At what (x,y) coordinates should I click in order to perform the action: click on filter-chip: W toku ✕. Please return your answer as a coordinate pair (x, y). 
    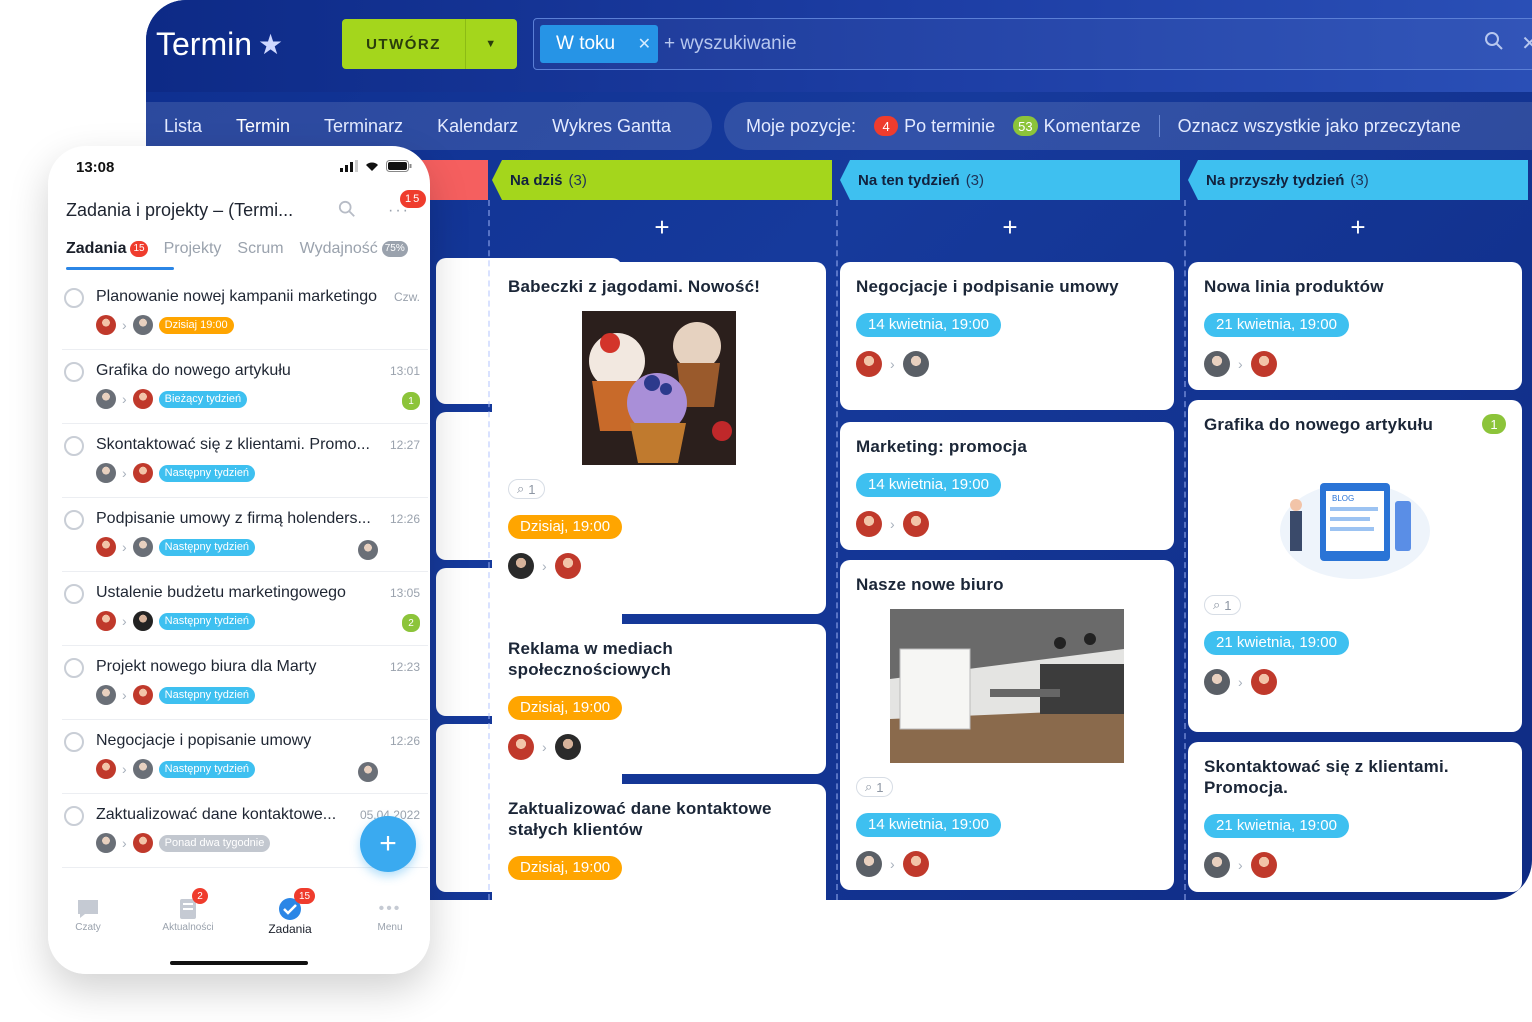
    Looking at the image, I should click on (599, 44).